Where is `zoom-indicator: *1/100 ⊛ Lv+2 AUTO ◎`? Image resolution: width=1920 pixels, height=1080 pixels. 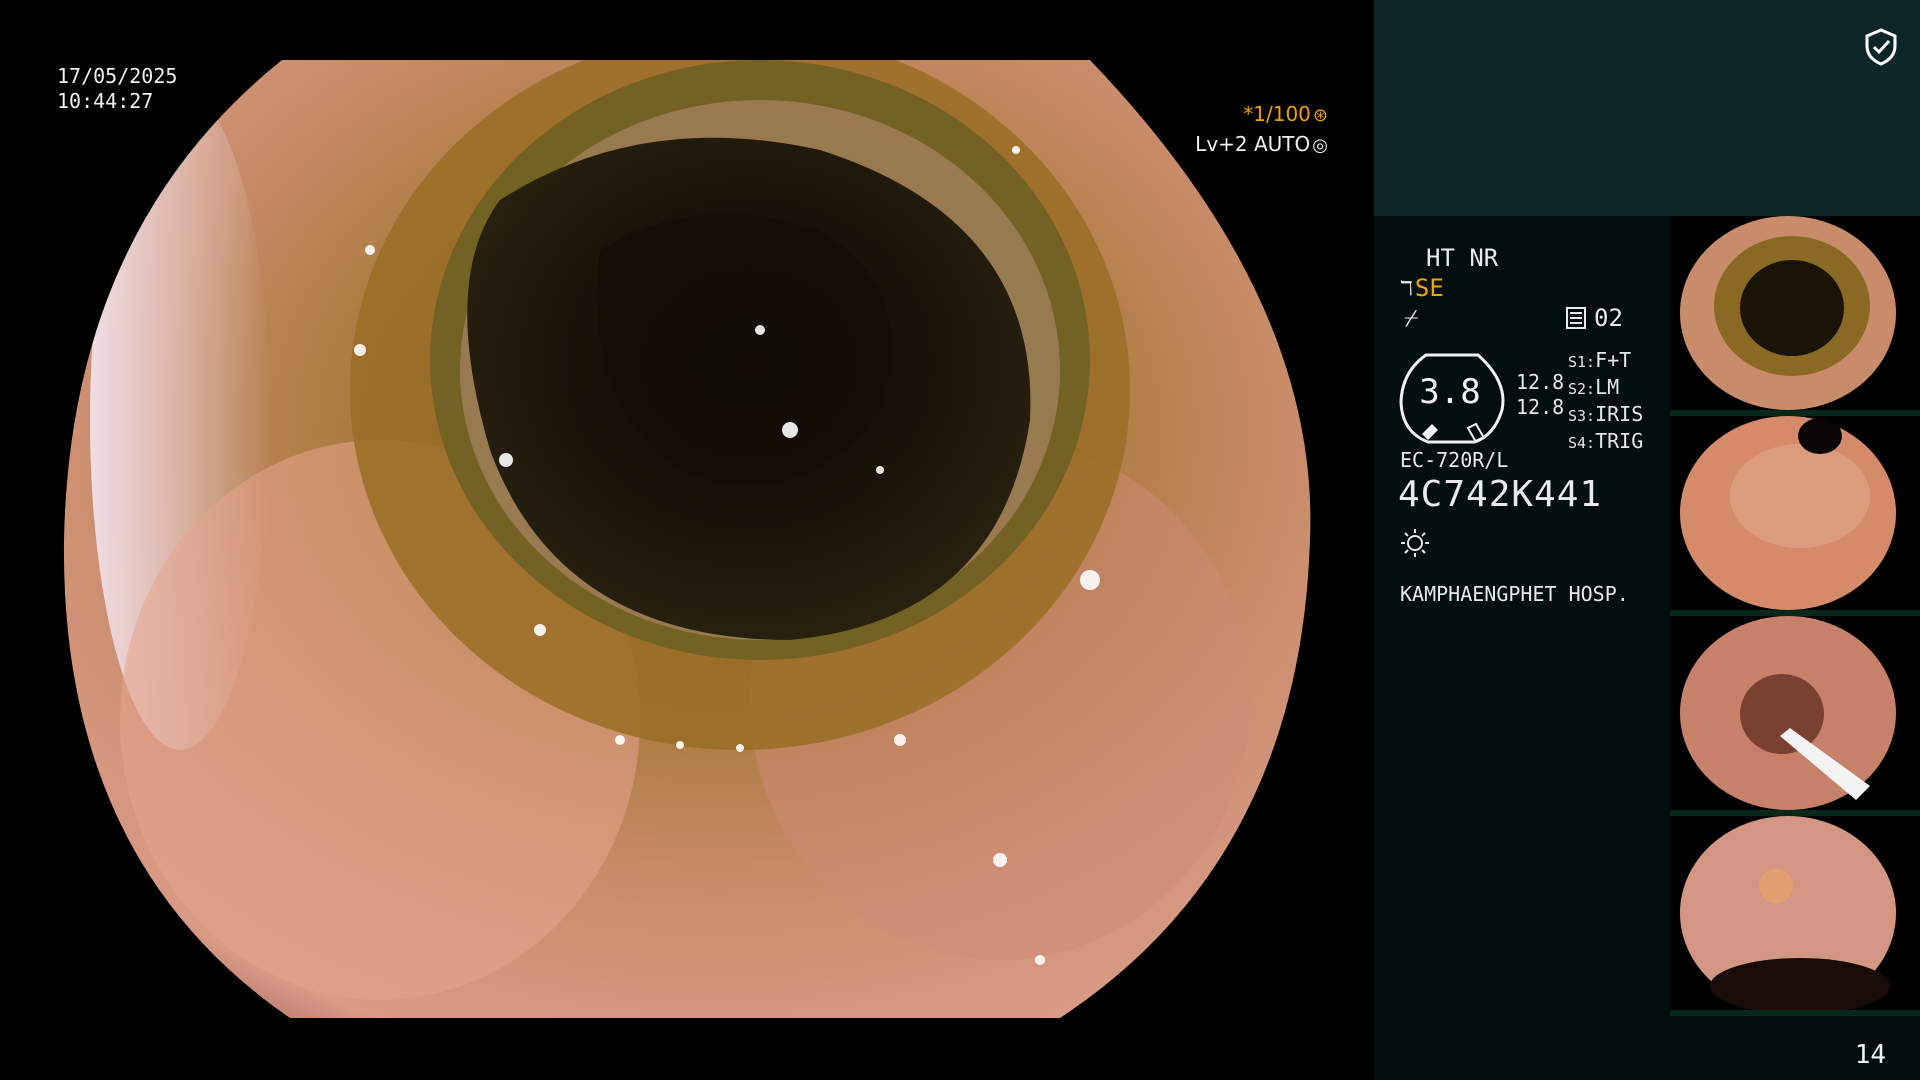 zoom-indicator: *1/100 ⊛ Lv+2 AUTO ◎ is located at coordinates (1261, 130).